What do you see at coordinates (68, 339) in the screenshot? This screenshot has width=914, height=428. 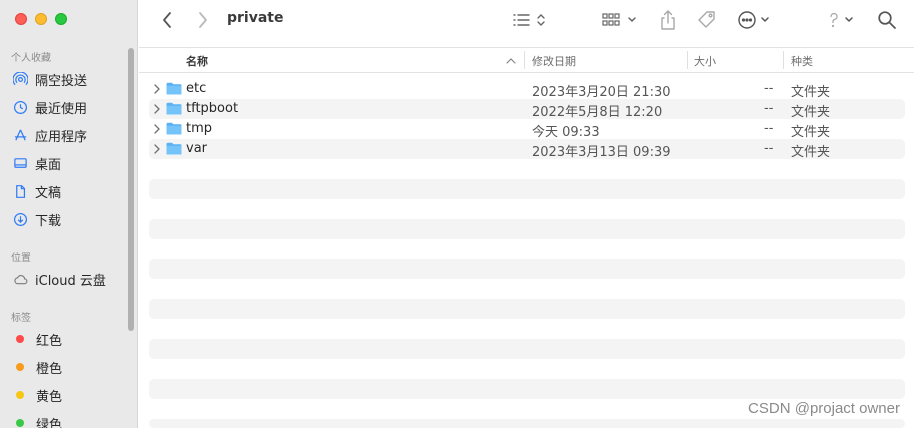 I see `sidebar-item-tag-red: 红色` at bounding box center [68, 339].